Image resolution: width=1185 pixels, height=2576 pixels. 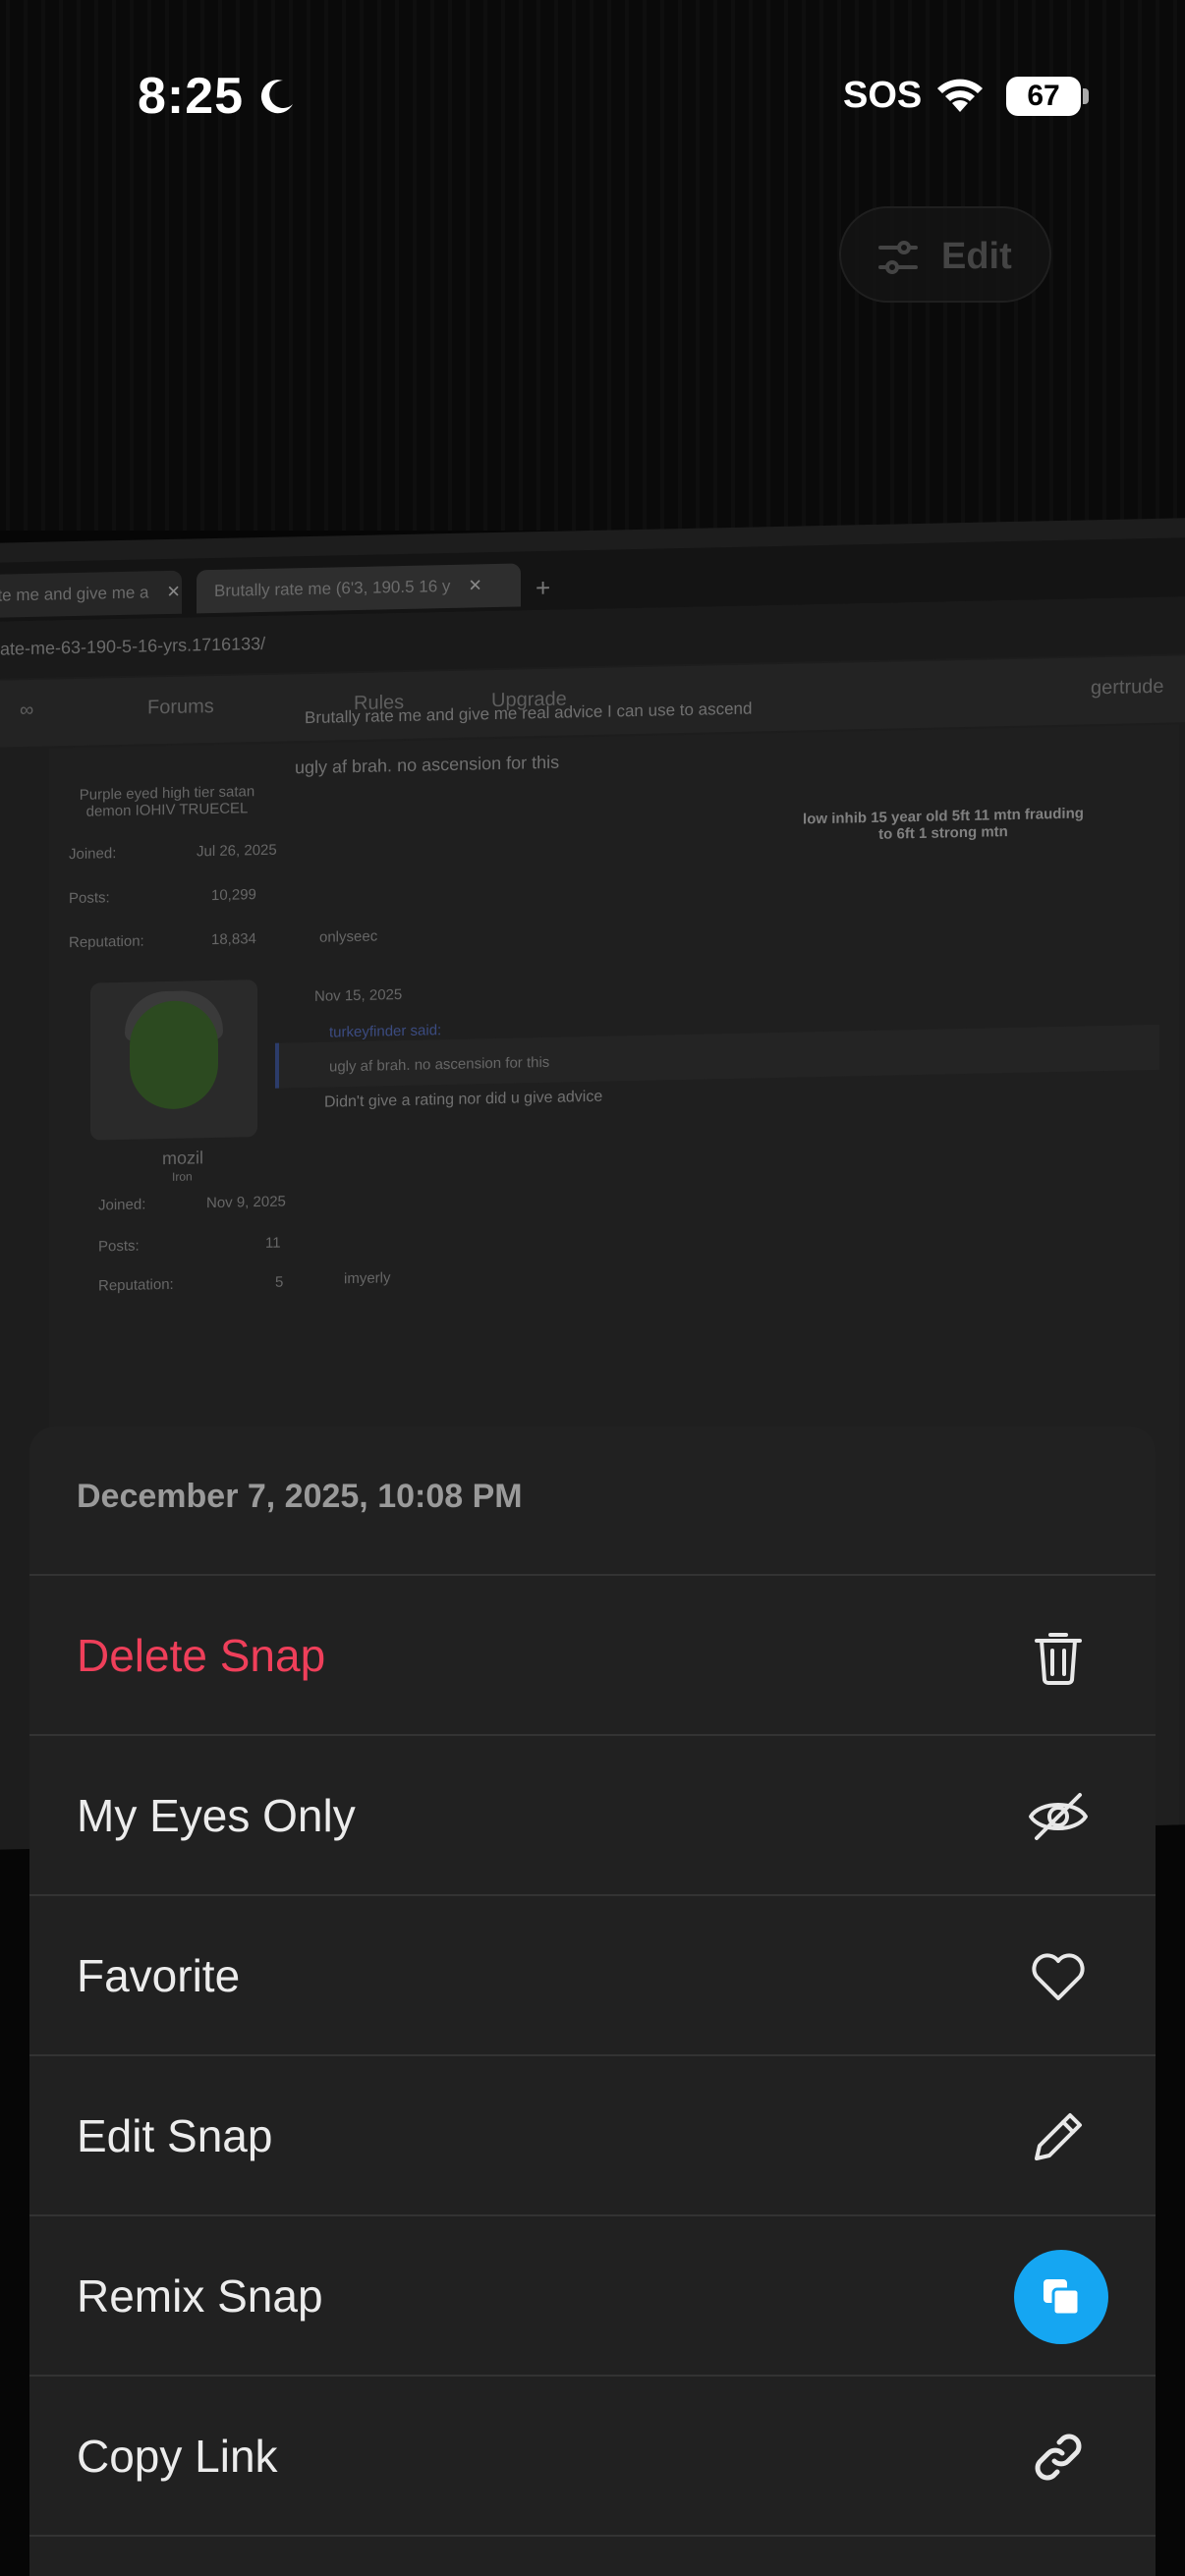 I want to click on like-user: onlyseec, so click(x=349, y=936).